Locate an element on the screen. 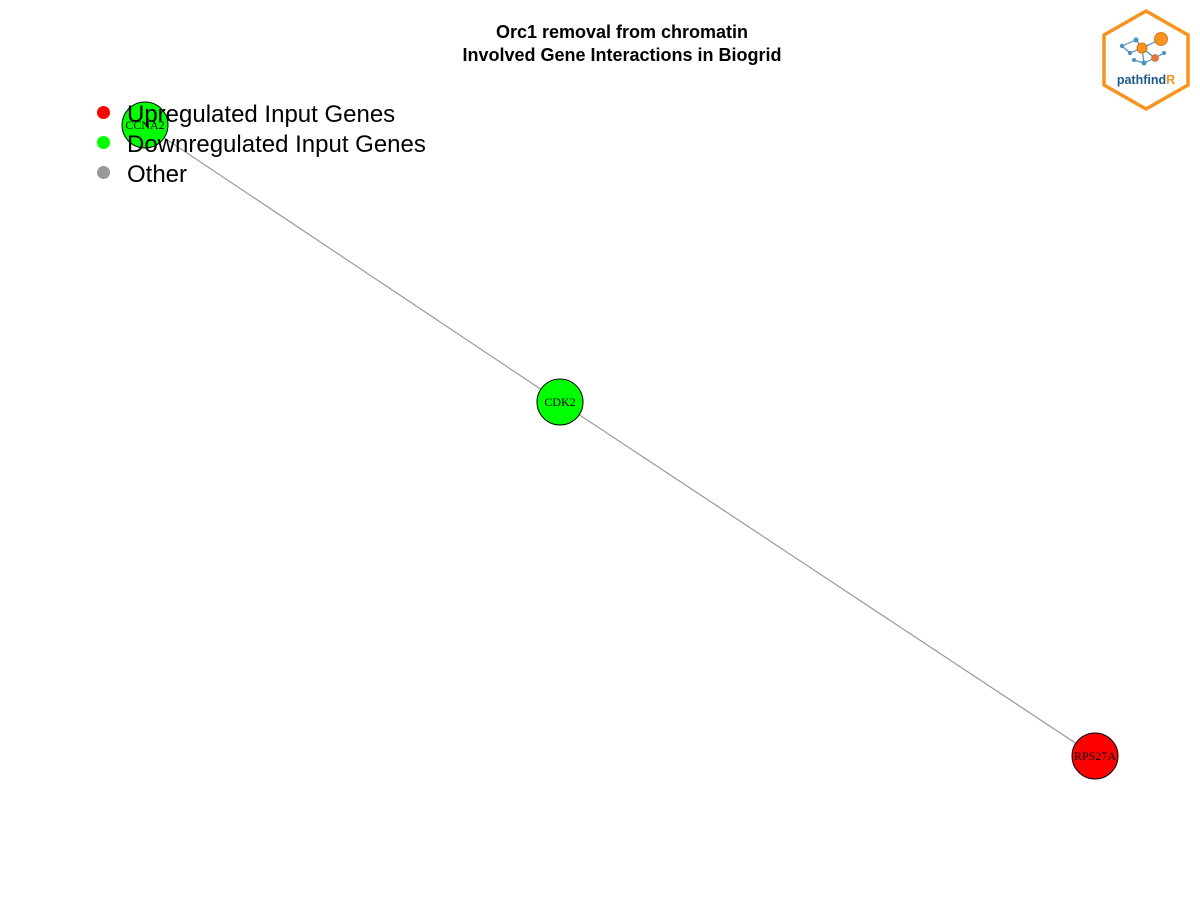 This screenshot has width=1200, height=900. legend-dot-downregulated is located at coordinates (103, 142).